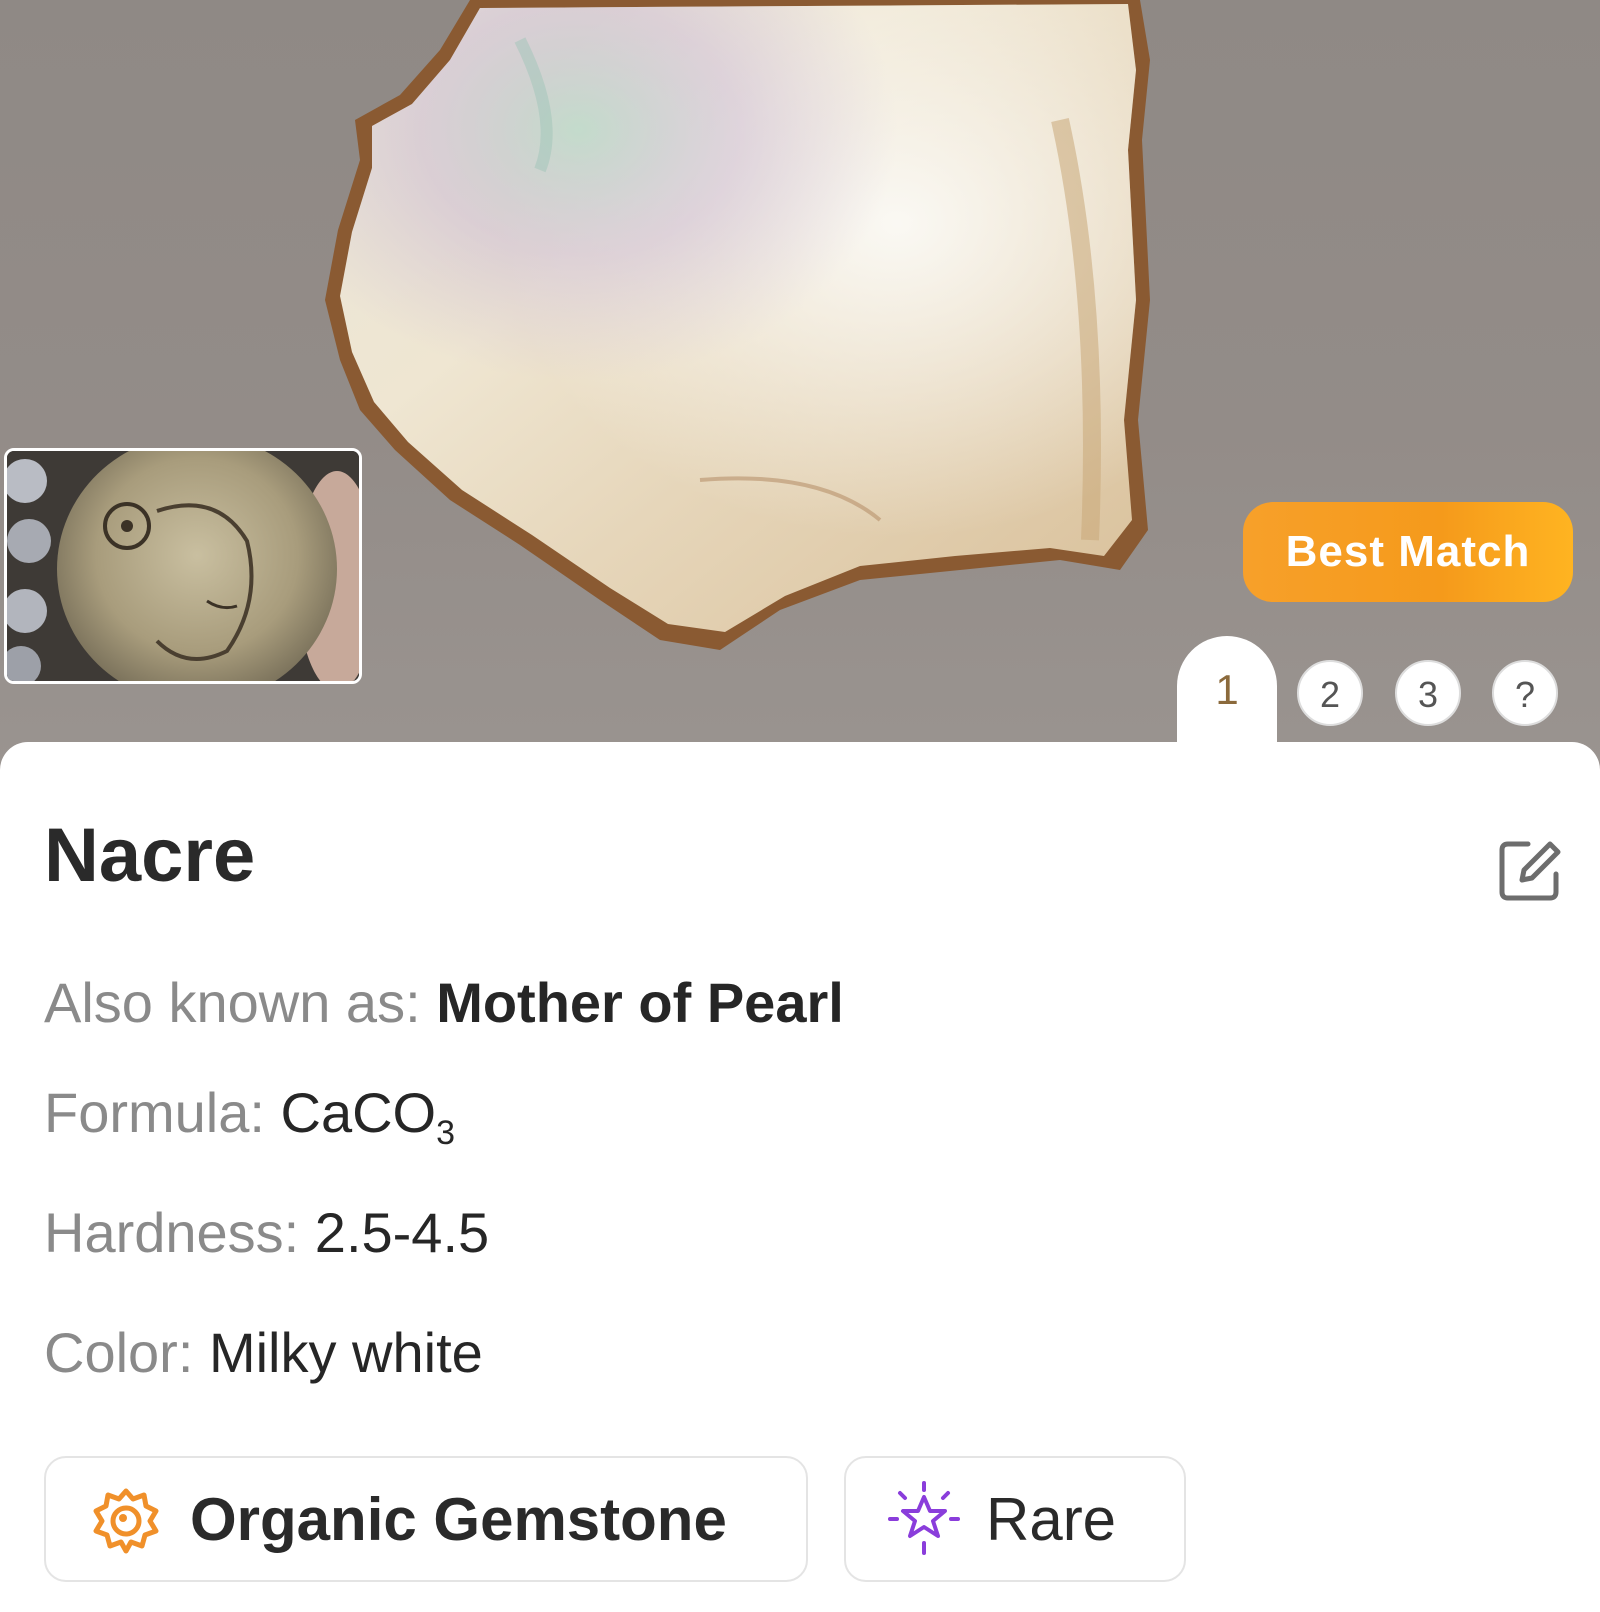 The image size is (1600, 1612). I want to click on tag-organic-gemstone: Organic Gemstone, so click(426, 1519).